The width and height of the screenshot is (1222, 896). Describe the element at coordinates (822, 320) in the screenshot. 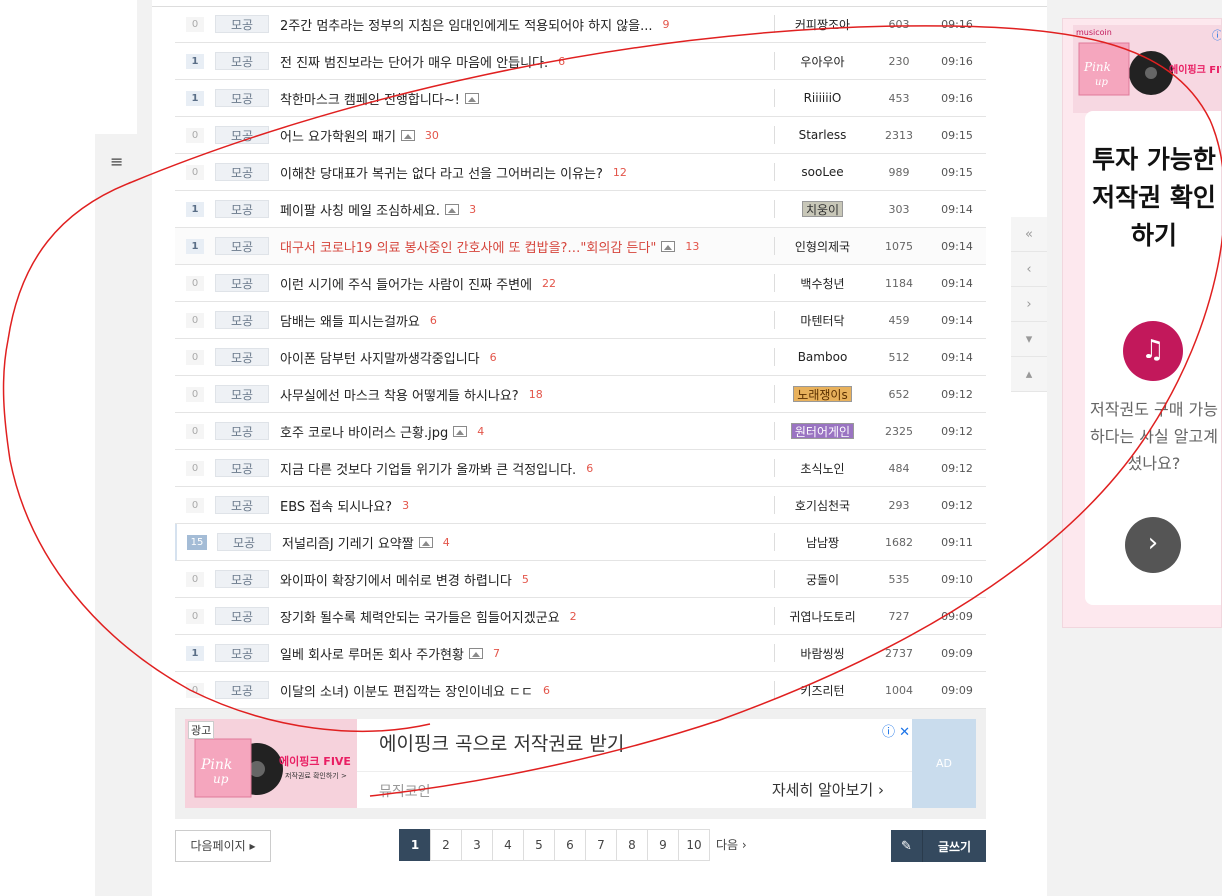

I see `author-nickname: 마텐터닥` at that location.